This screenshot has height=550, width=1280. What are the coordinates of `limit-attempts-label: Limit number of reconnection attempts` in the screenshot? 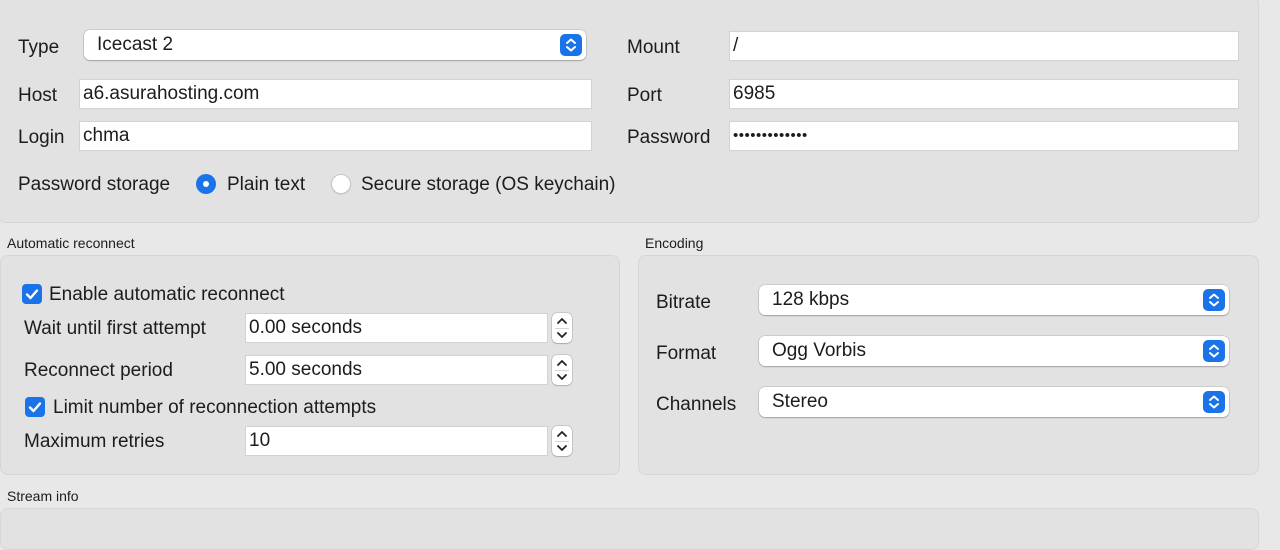 It's located at (214, 408).